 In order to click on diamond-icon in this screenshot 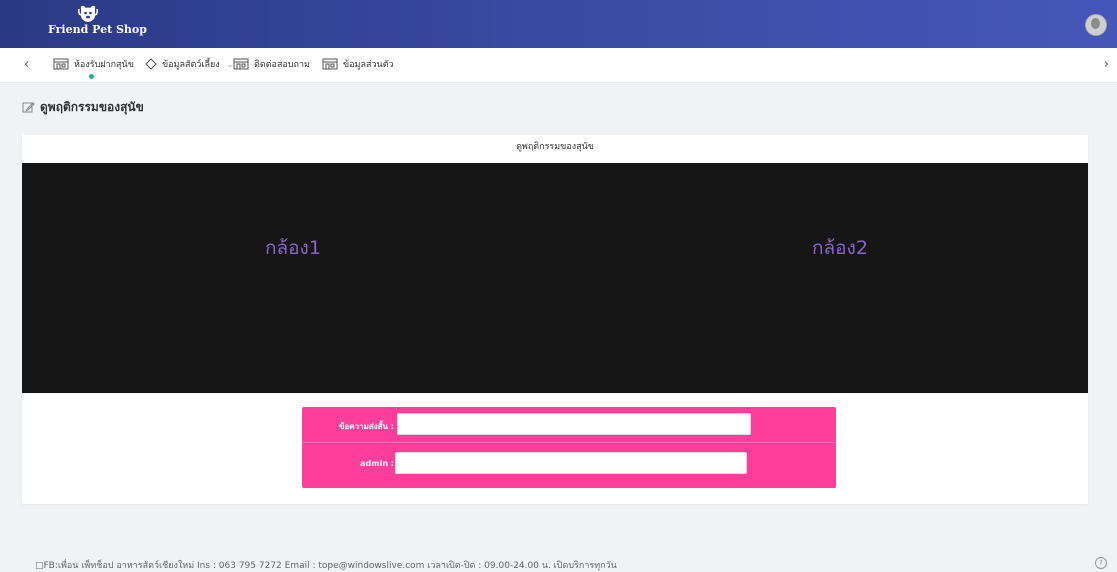, I will do `click(151, 64)`.